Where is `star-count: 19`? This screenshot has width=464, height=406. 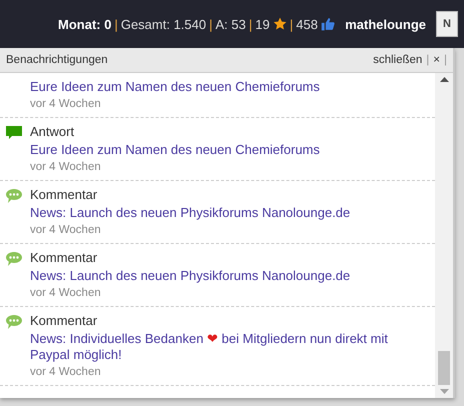 star-count: 19 is located at coordinates (262, 24).